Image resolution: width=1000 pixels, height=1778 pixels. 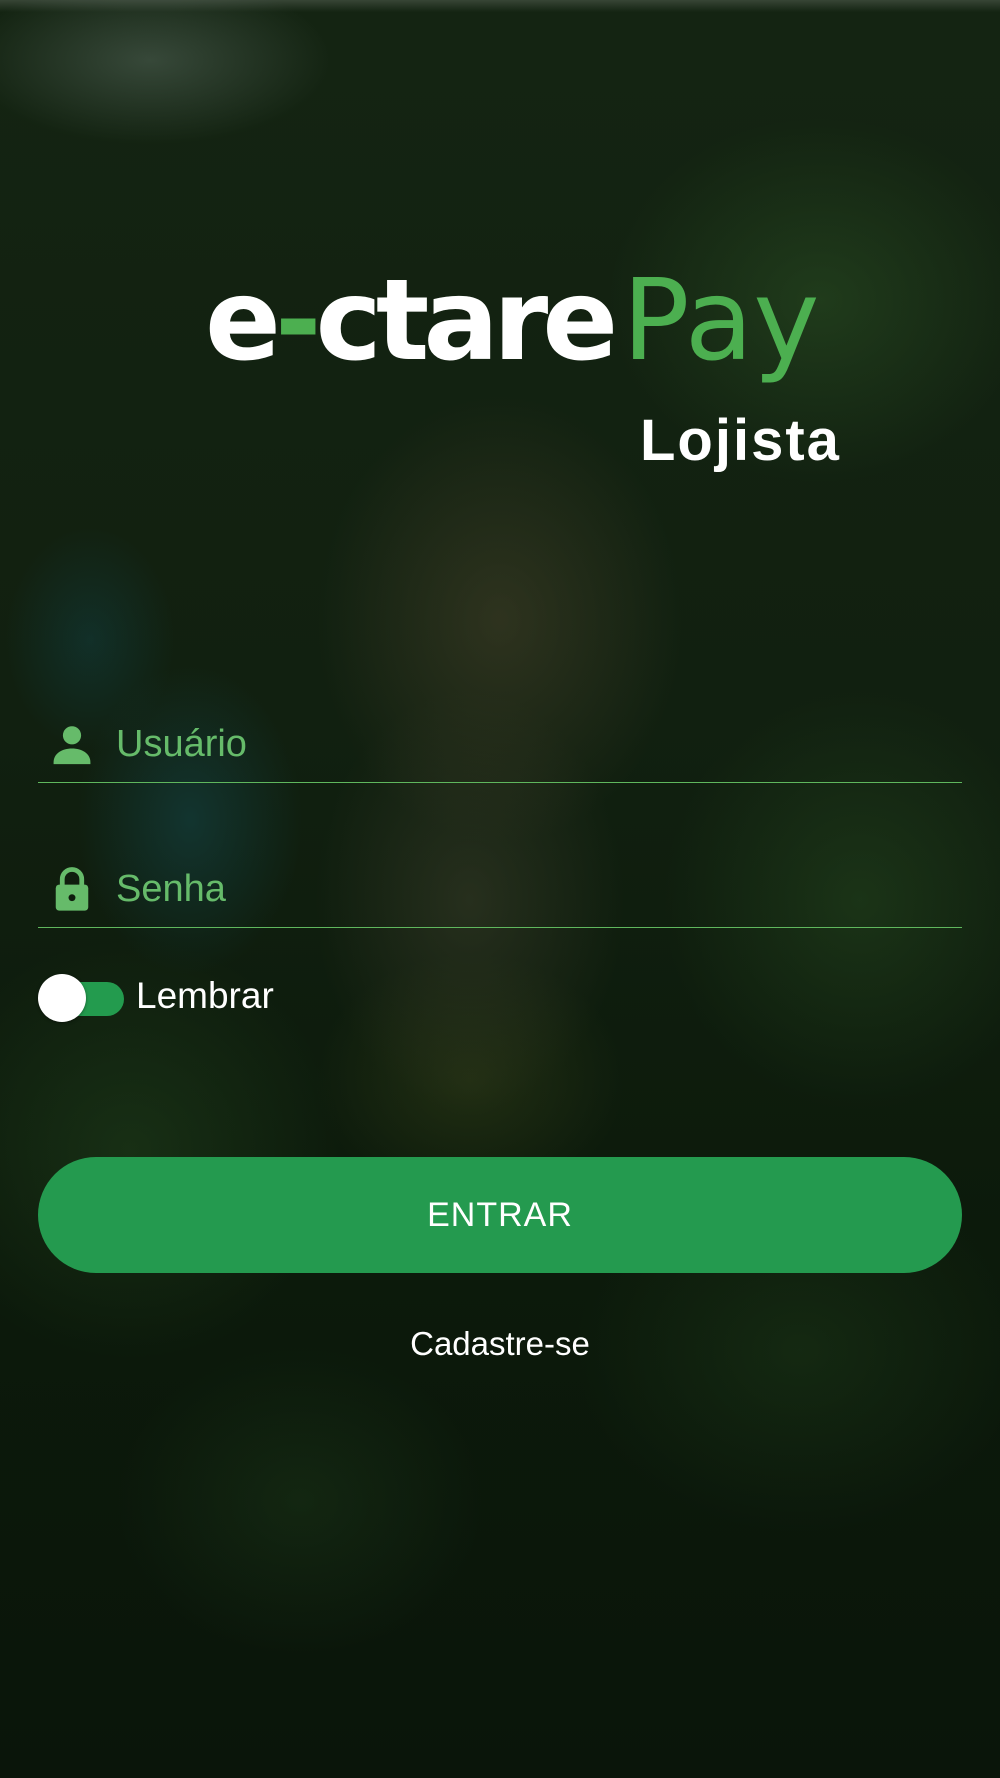 I want to click on logo-wordmark: e-ctarePay, so click(x=512, y=321).